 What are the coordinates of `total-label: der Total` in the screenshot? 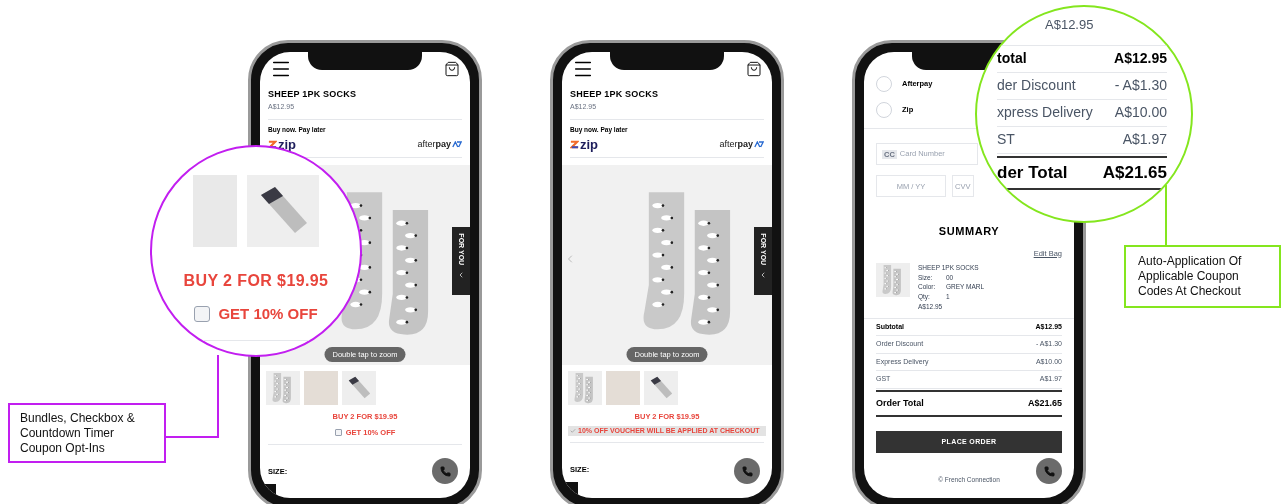 It's located at (1032, 172).